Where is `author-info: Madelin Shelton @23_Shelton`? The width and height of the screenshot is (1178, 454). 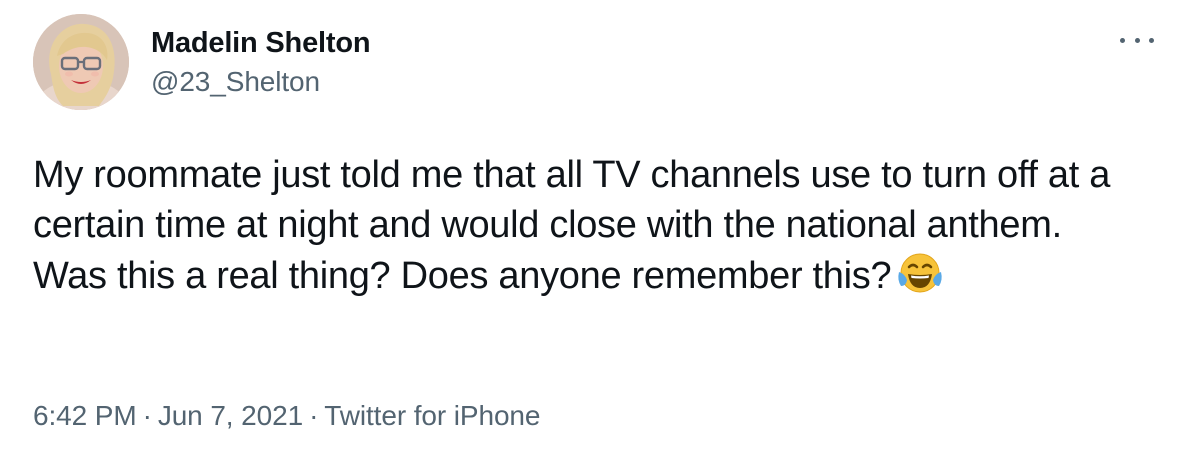 author-info: Madelin Shelton @23_Shelton is located at coordinates (261, 62).